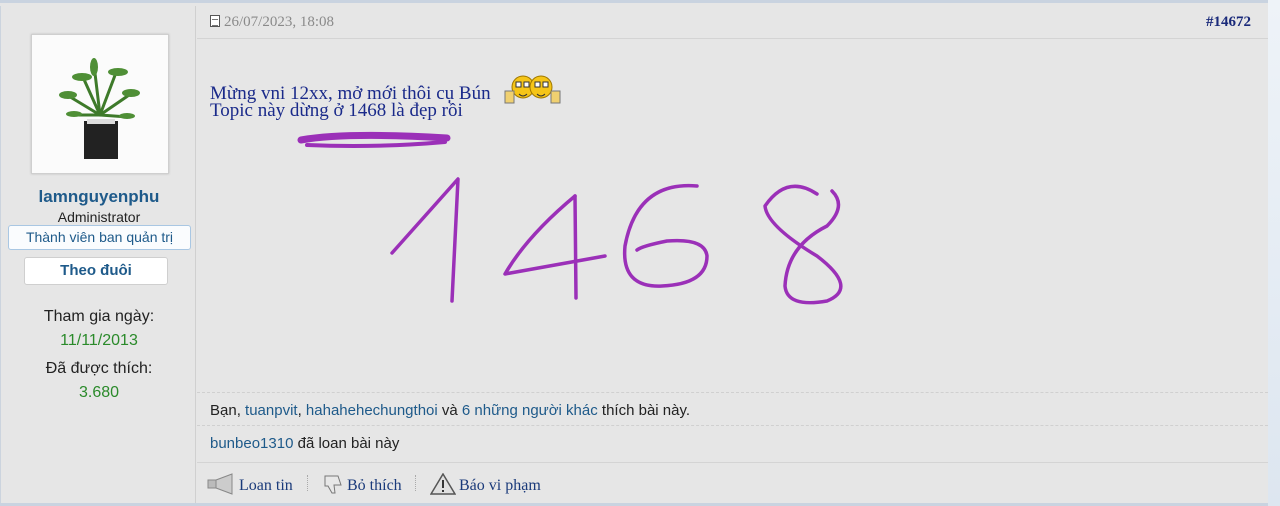 This screenshot has height=506, width=1280. Describe the element at coordinates (99, 340) in the screenshot. I see `joined-value: 11/11/2013` at that location.